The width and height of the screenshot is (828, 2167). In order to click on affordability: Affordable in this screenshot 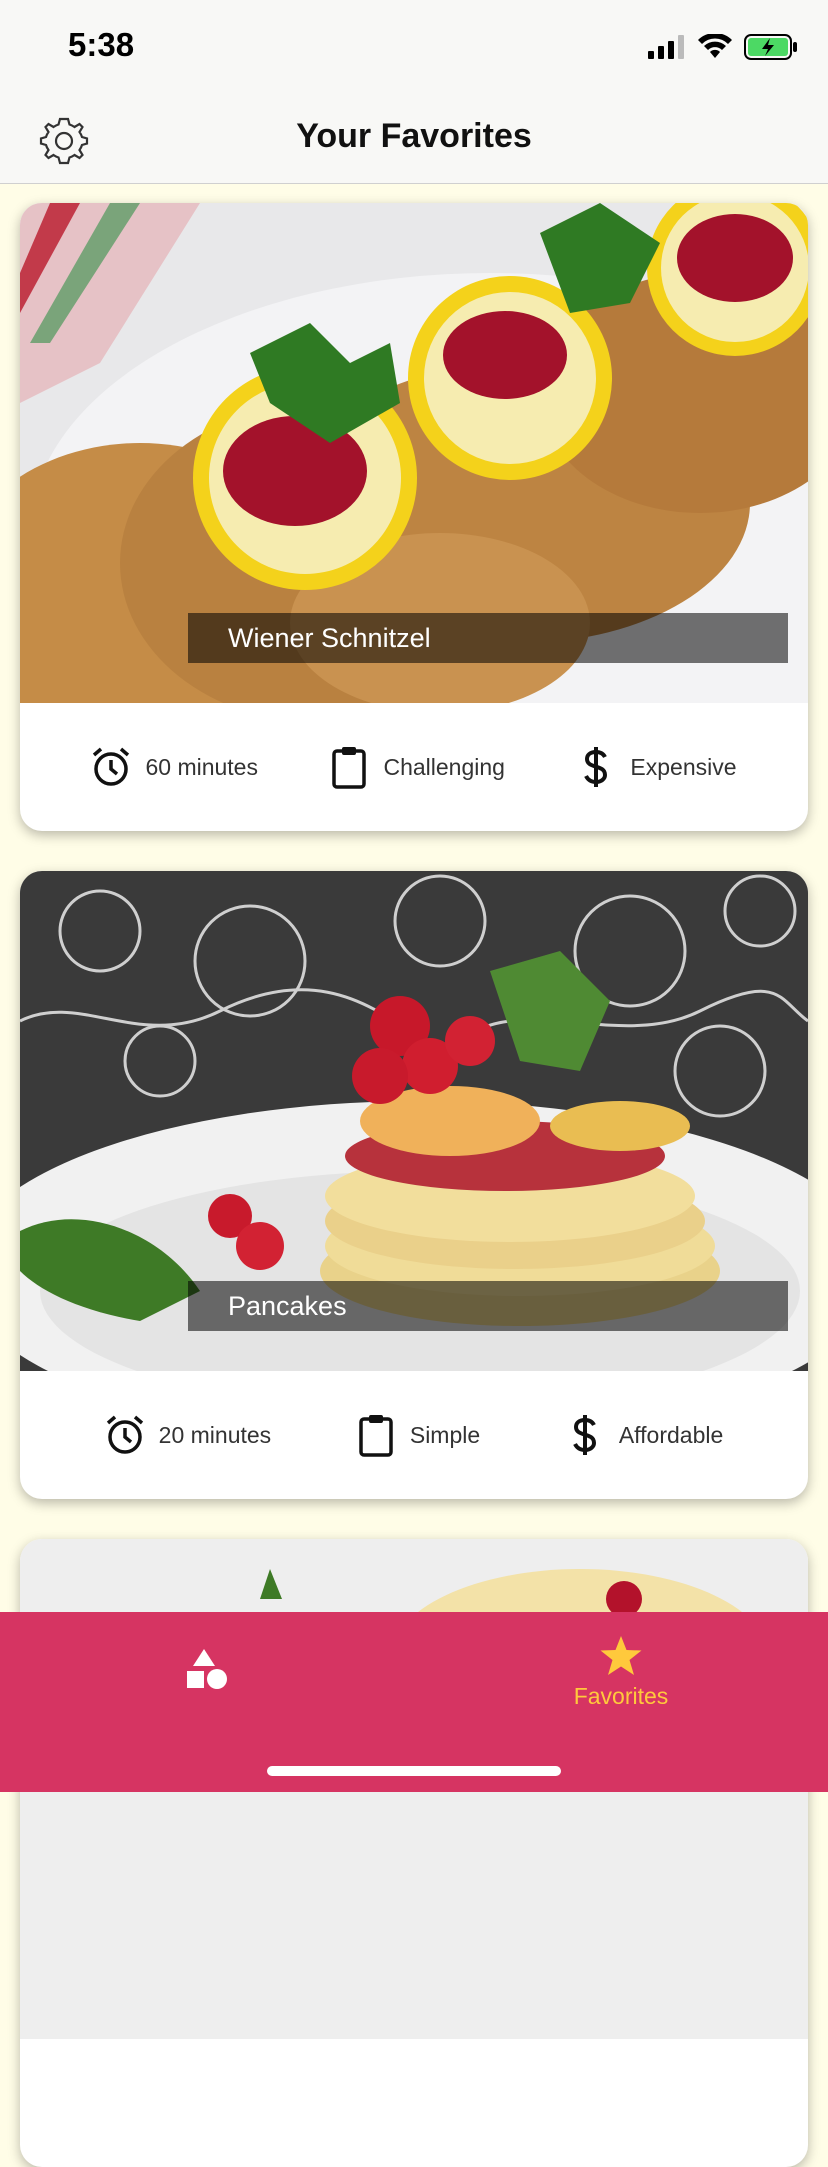, I will do `click(644, 1435)`.